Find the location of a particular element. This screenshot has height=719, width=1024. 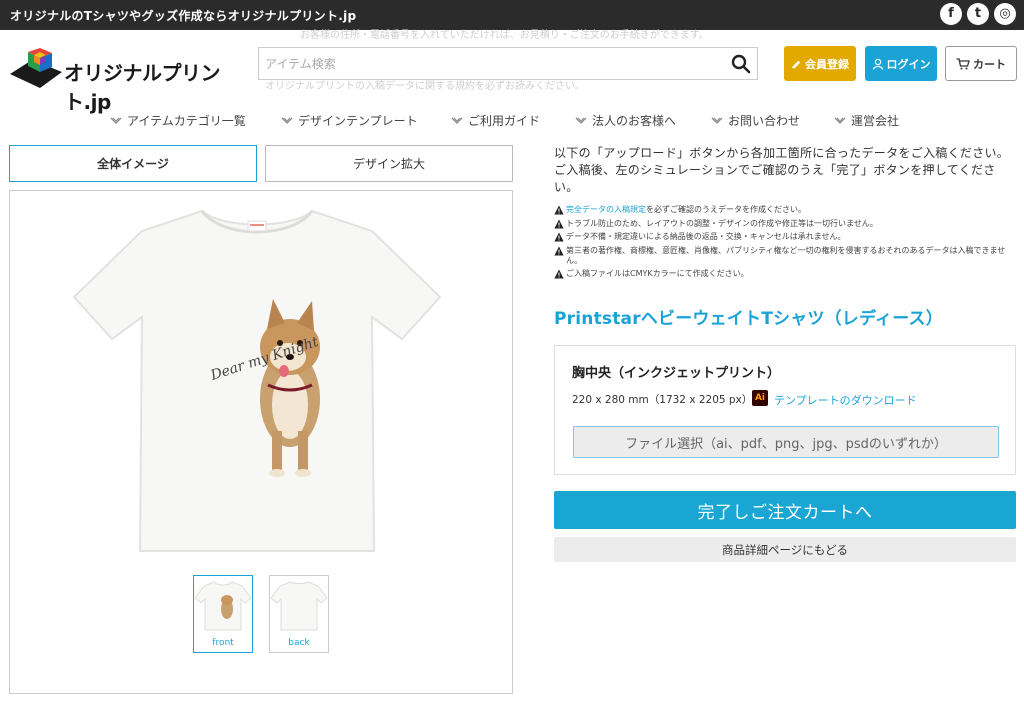

preview-tabs: 全体イメージ デザイン拡大 is located at coordinates (261, 164).